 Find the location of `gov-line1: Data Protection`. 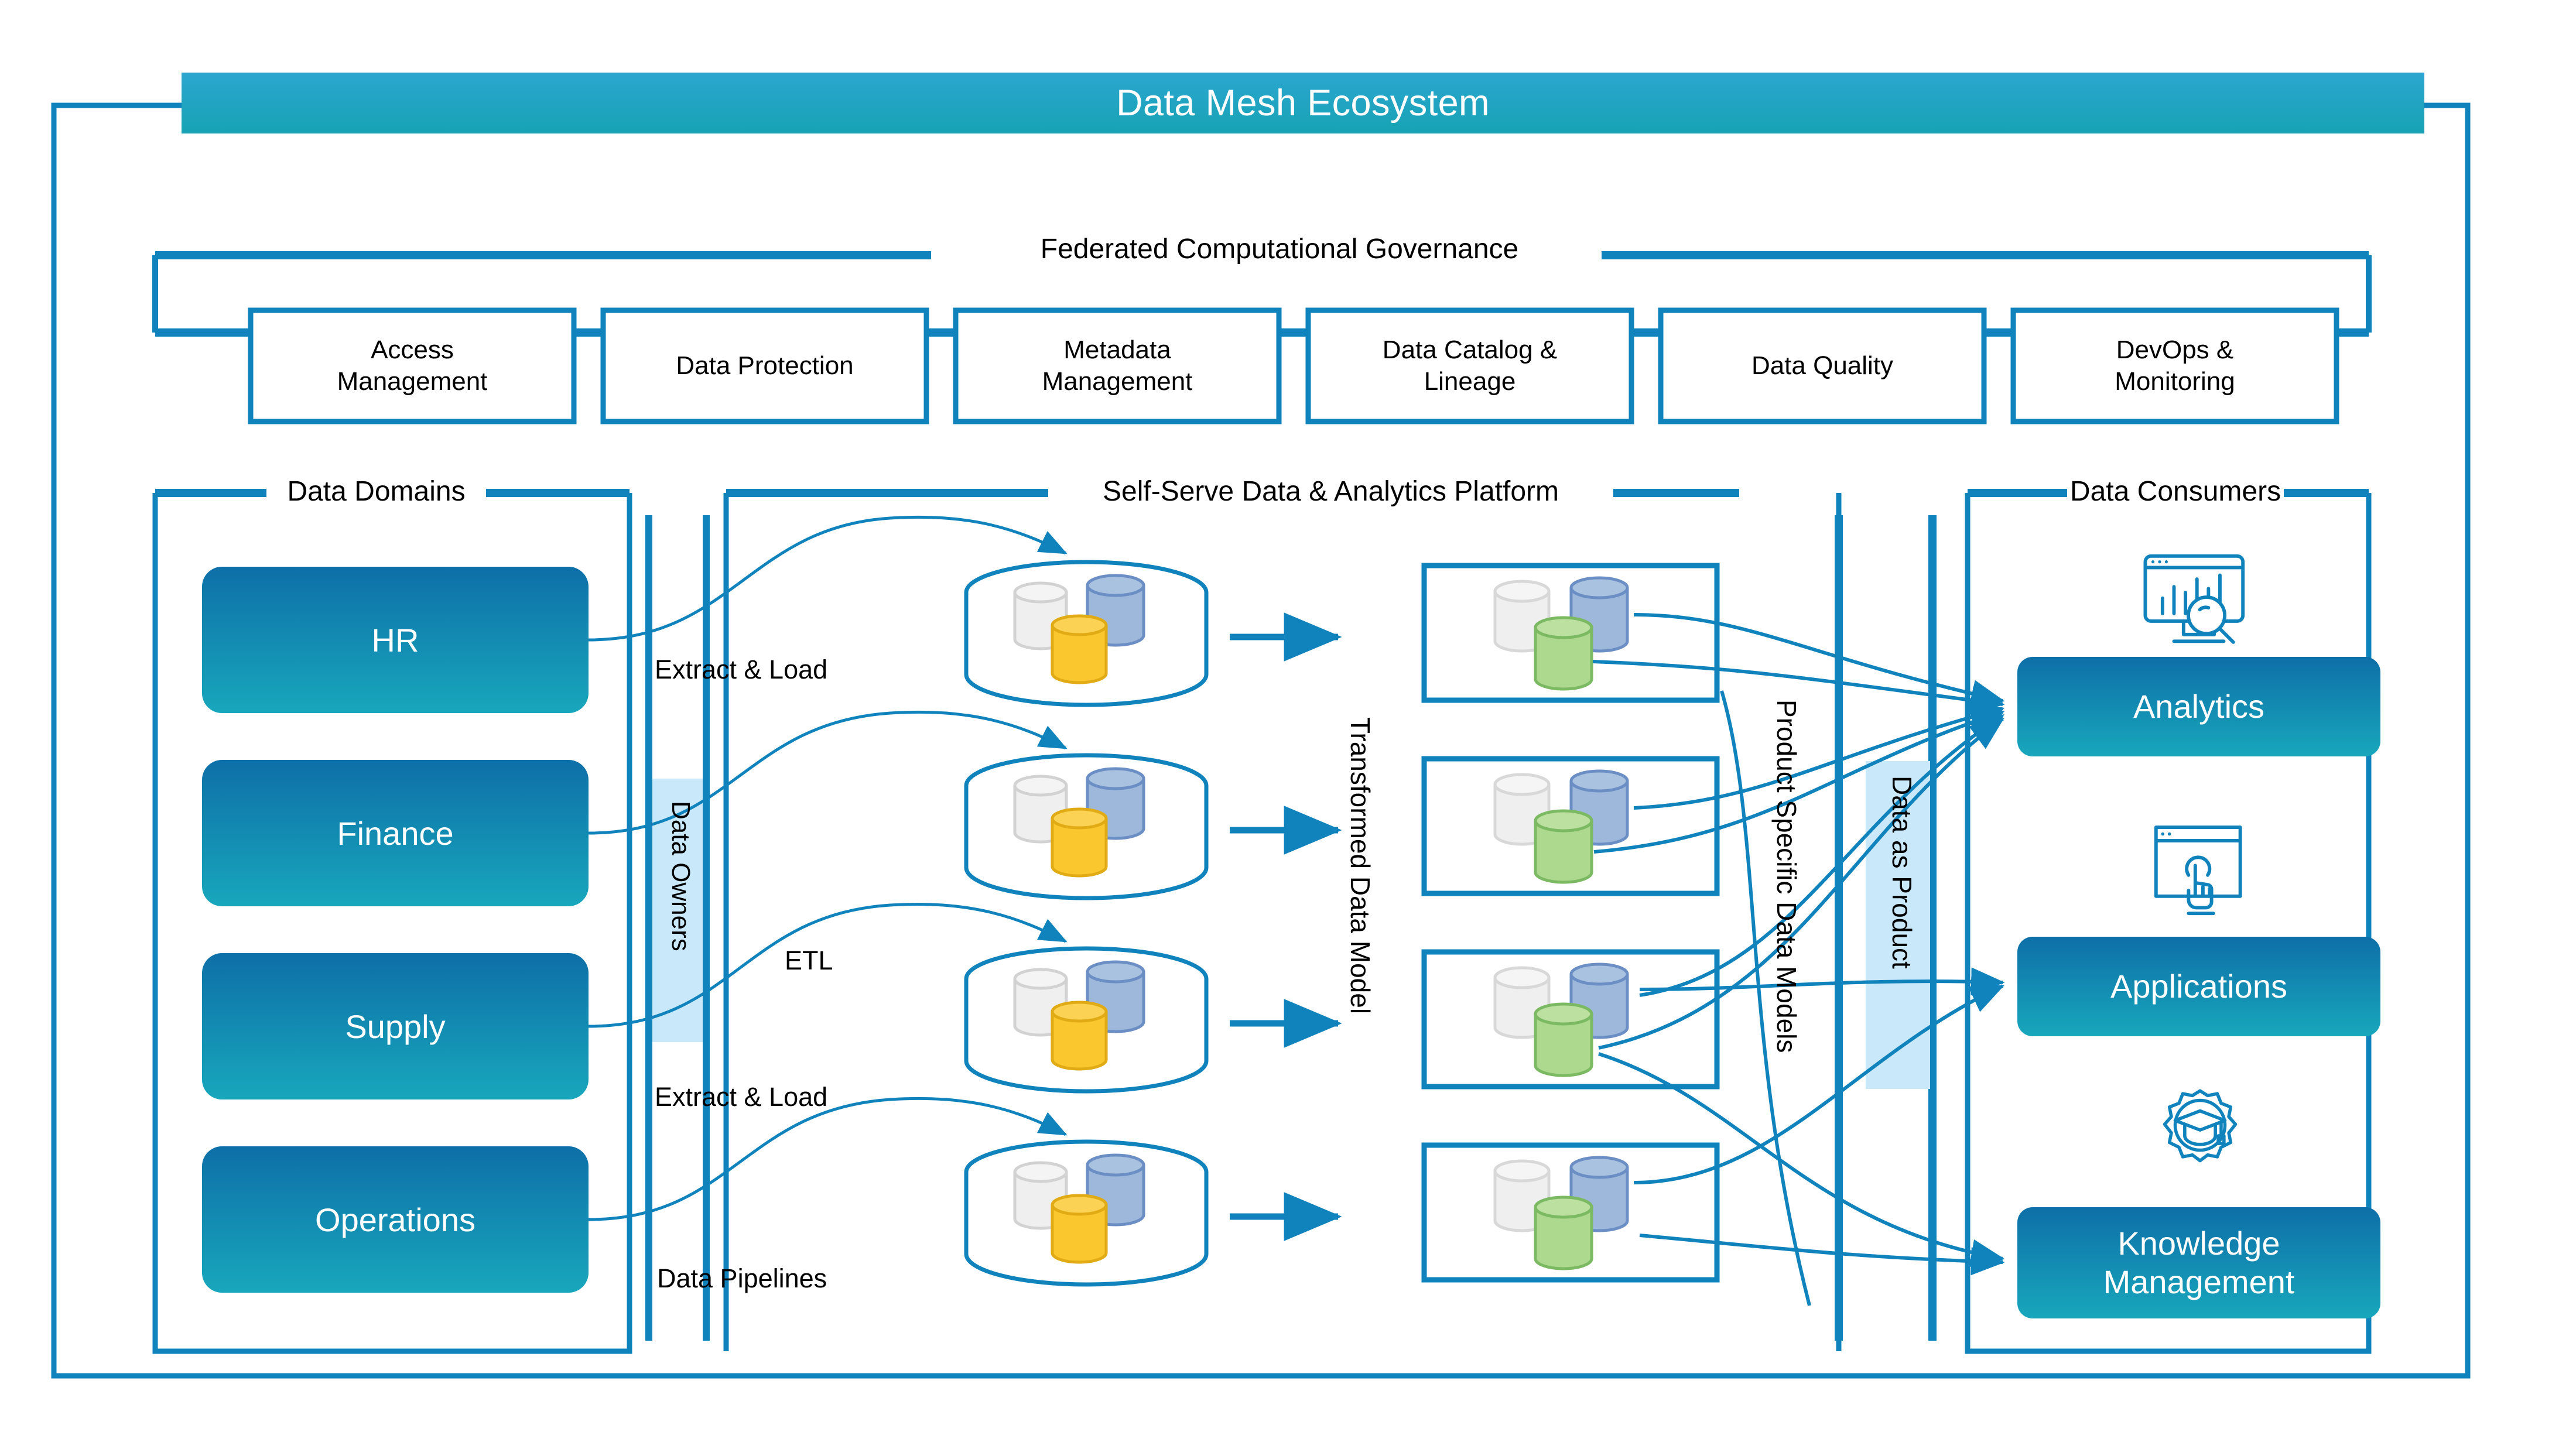

gov-line1: Data Protection is located at coordinates (765, 366).